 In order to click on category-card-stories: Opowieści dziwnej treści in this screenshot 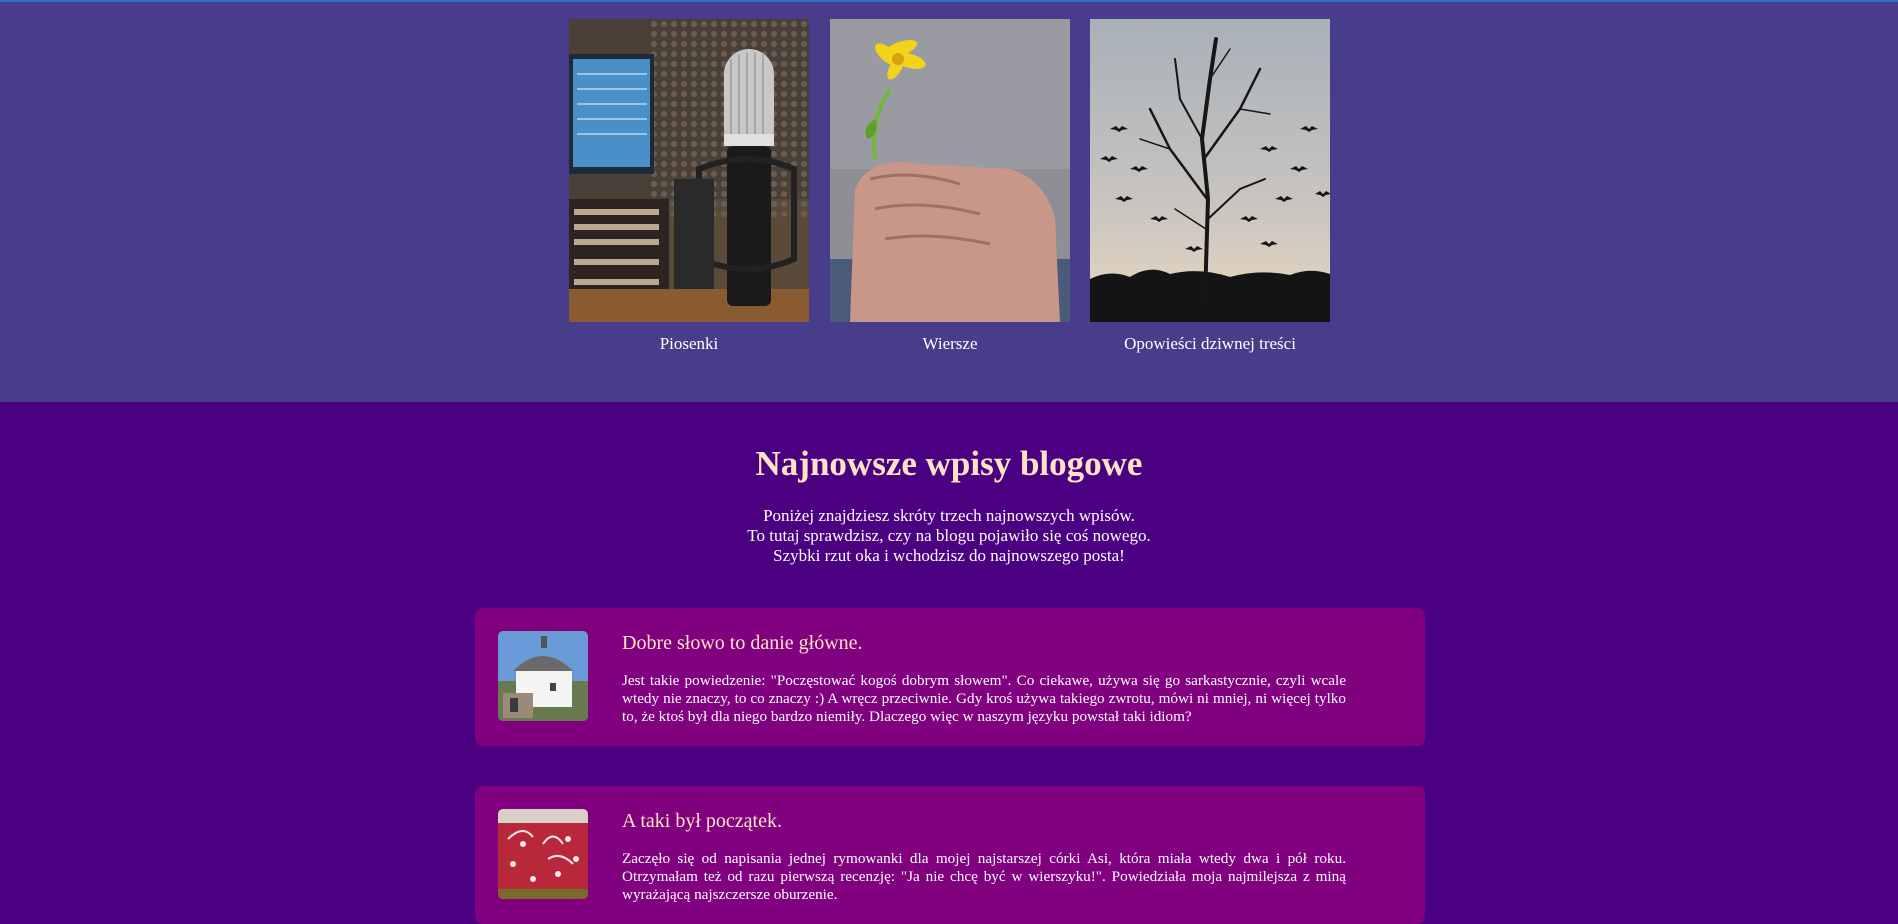, I will do `click(1210, 186)`.